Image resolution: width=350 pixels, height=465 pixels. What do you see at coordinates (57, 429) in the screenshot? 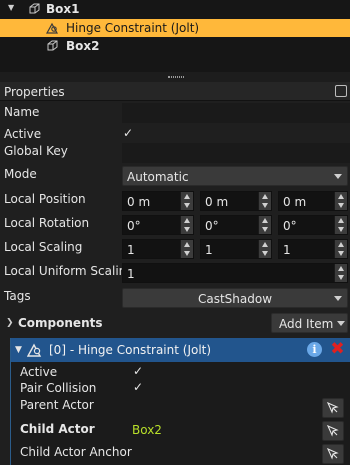
I see `child-actor-label: Child Actor` at bounding box center [57, 429].